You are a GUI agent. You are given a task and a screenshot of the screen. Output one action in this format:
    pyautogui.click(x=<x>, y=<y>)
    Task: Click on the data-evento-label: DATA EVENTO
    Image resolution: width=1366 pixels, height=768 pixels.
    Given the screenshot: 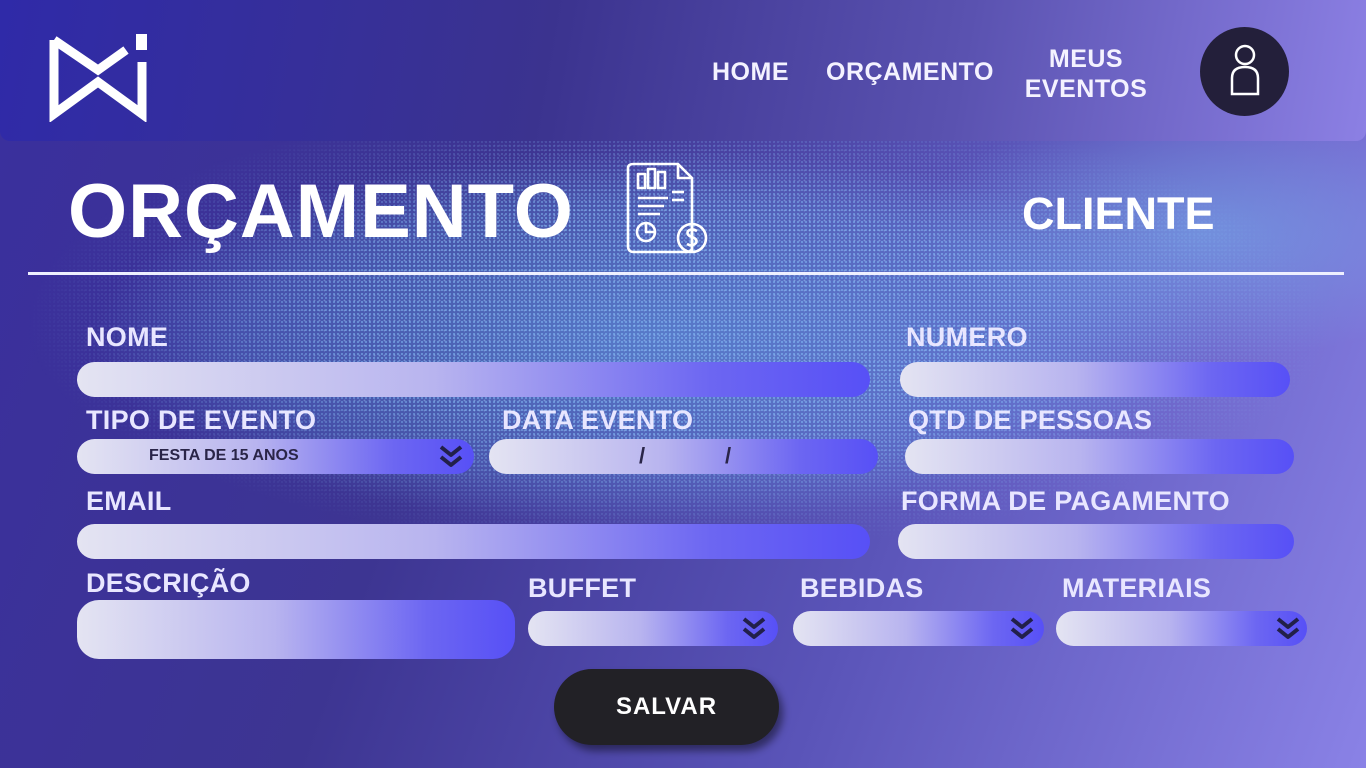 What is the action you would take?
    pyautogui.click(x=598, y=420)
    